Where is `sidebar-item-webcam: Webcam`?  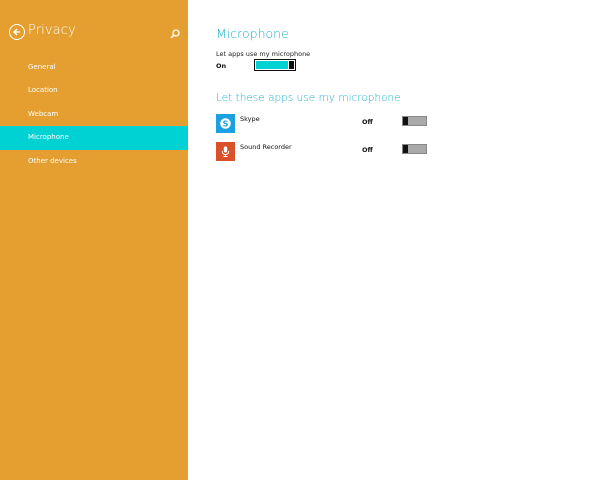 sidebar-item-webcam: Webcam is located at coordinates (94, 114).